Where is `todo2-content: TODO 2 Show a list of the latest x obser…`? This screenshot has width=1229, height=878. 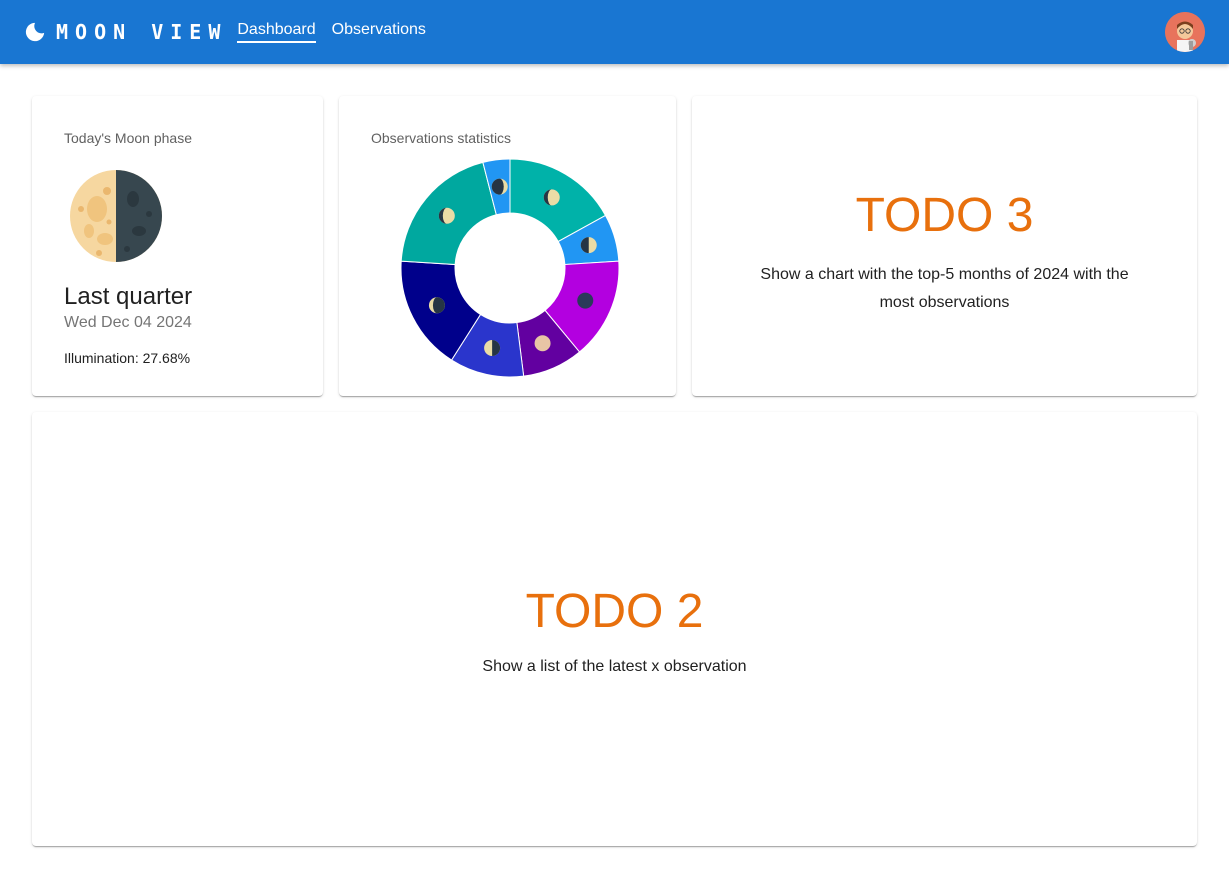 todo2-content: TODO 2 Show a list of the latest x obser… is located at coordinates (614, 632).